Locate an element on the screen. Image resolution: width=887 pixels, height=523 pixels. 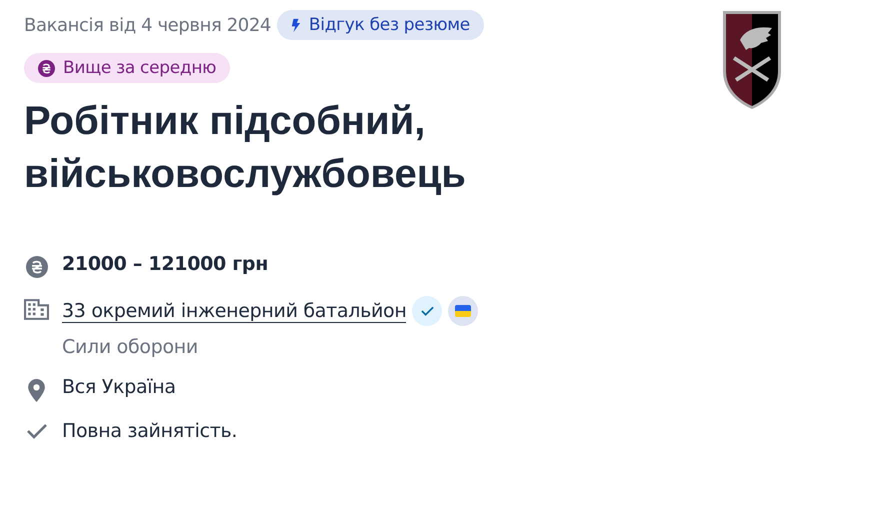
company-link: 33 окремий інженерний батальйон is located at coordinates (234, 311).